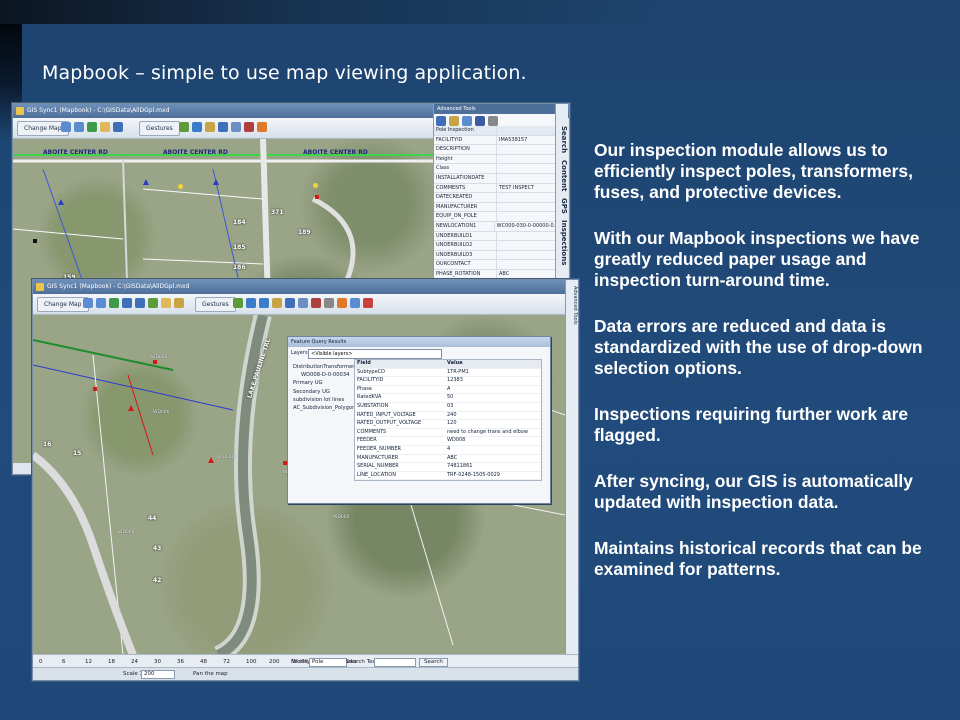 Image resolution: width=960 pixels, height=720 pixels. I want to click on back-icon, so click(127, 303).